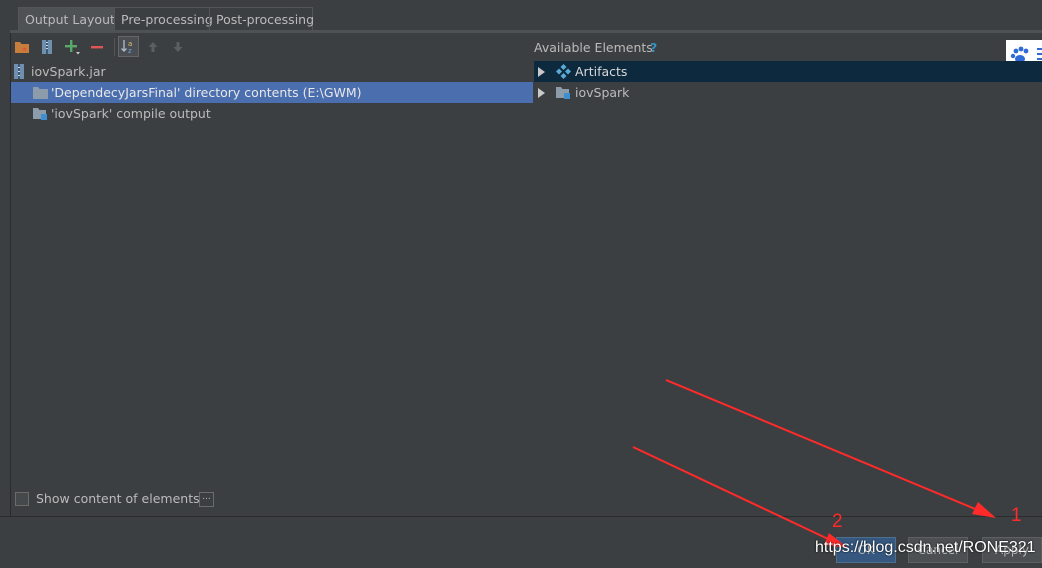 The height and width of the screenshot is (568, 1042). I want to click on annotation-label-2: 2, so click(837, 521).